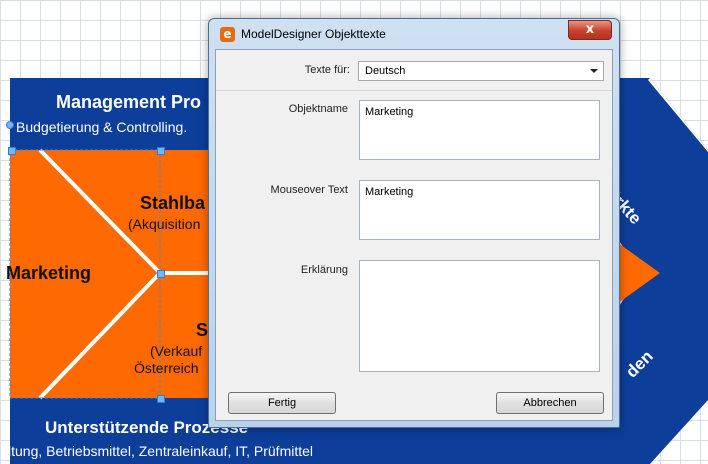 The height and width of the screenshot is (464, 708). Describe the element at coordinates (309, 190) in the screenshot. I see `mouseover-label: Mouseover Text` at that location.